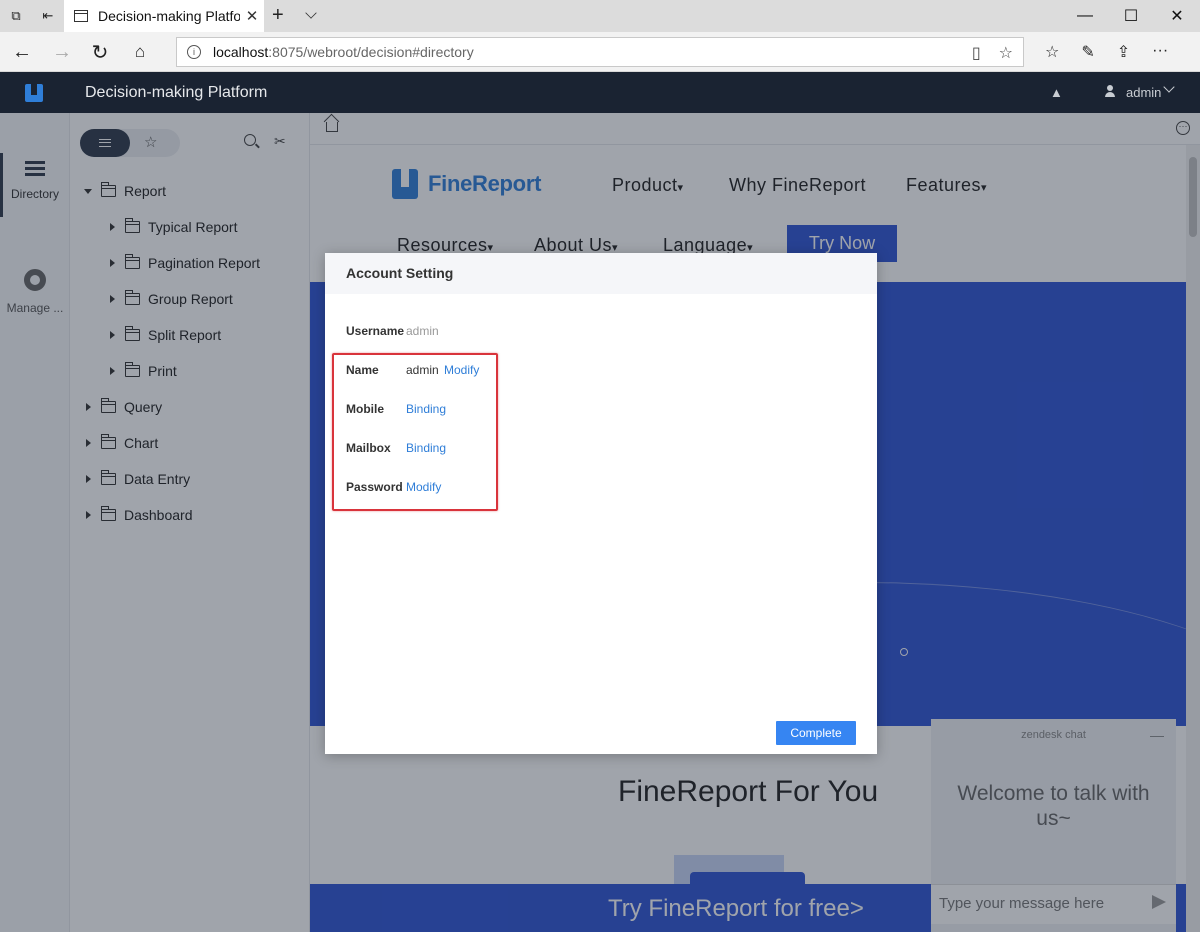 This screenshot has height=932, width=1200. What do you see at coordinates (1131, 16) in the screenshot?
I see `maximize-icon: ☐` at bounding box center [1131, 16].